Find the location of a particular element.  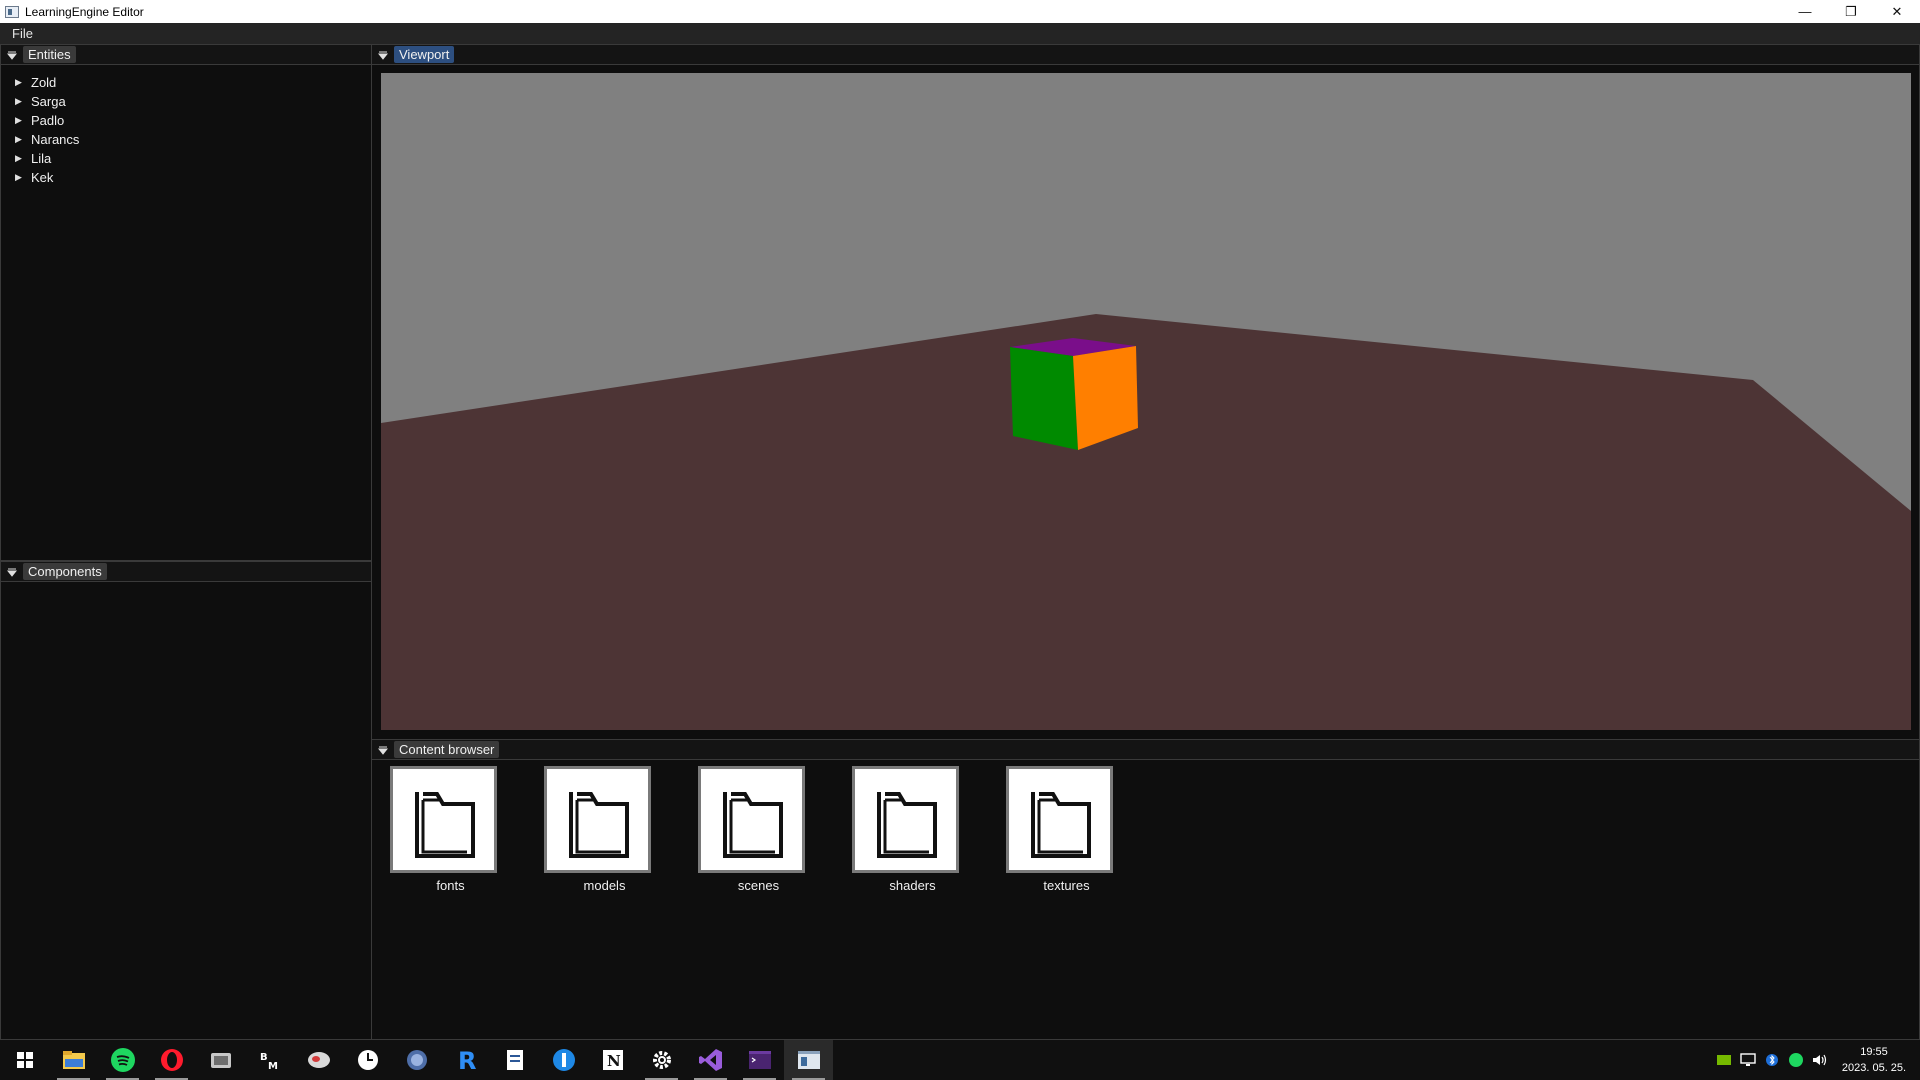

entity-label: Padlo is located at coordinates (48, 120).